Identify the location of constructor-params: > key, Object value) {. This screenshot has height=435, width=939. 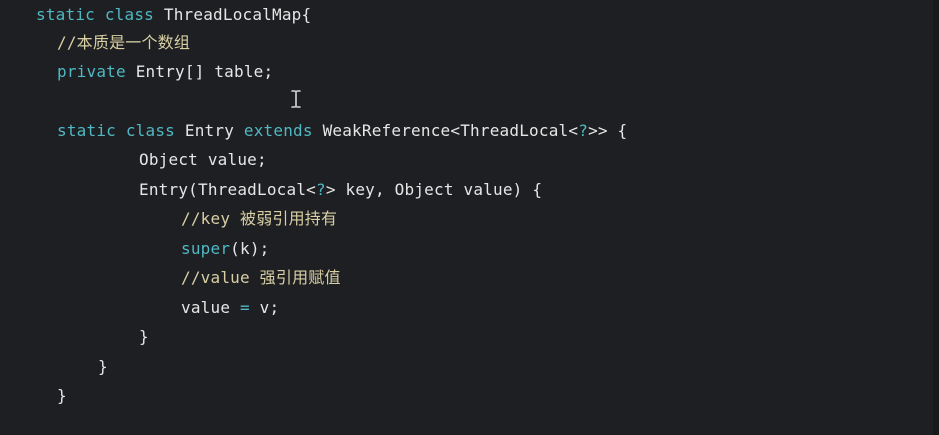
(434, 189).